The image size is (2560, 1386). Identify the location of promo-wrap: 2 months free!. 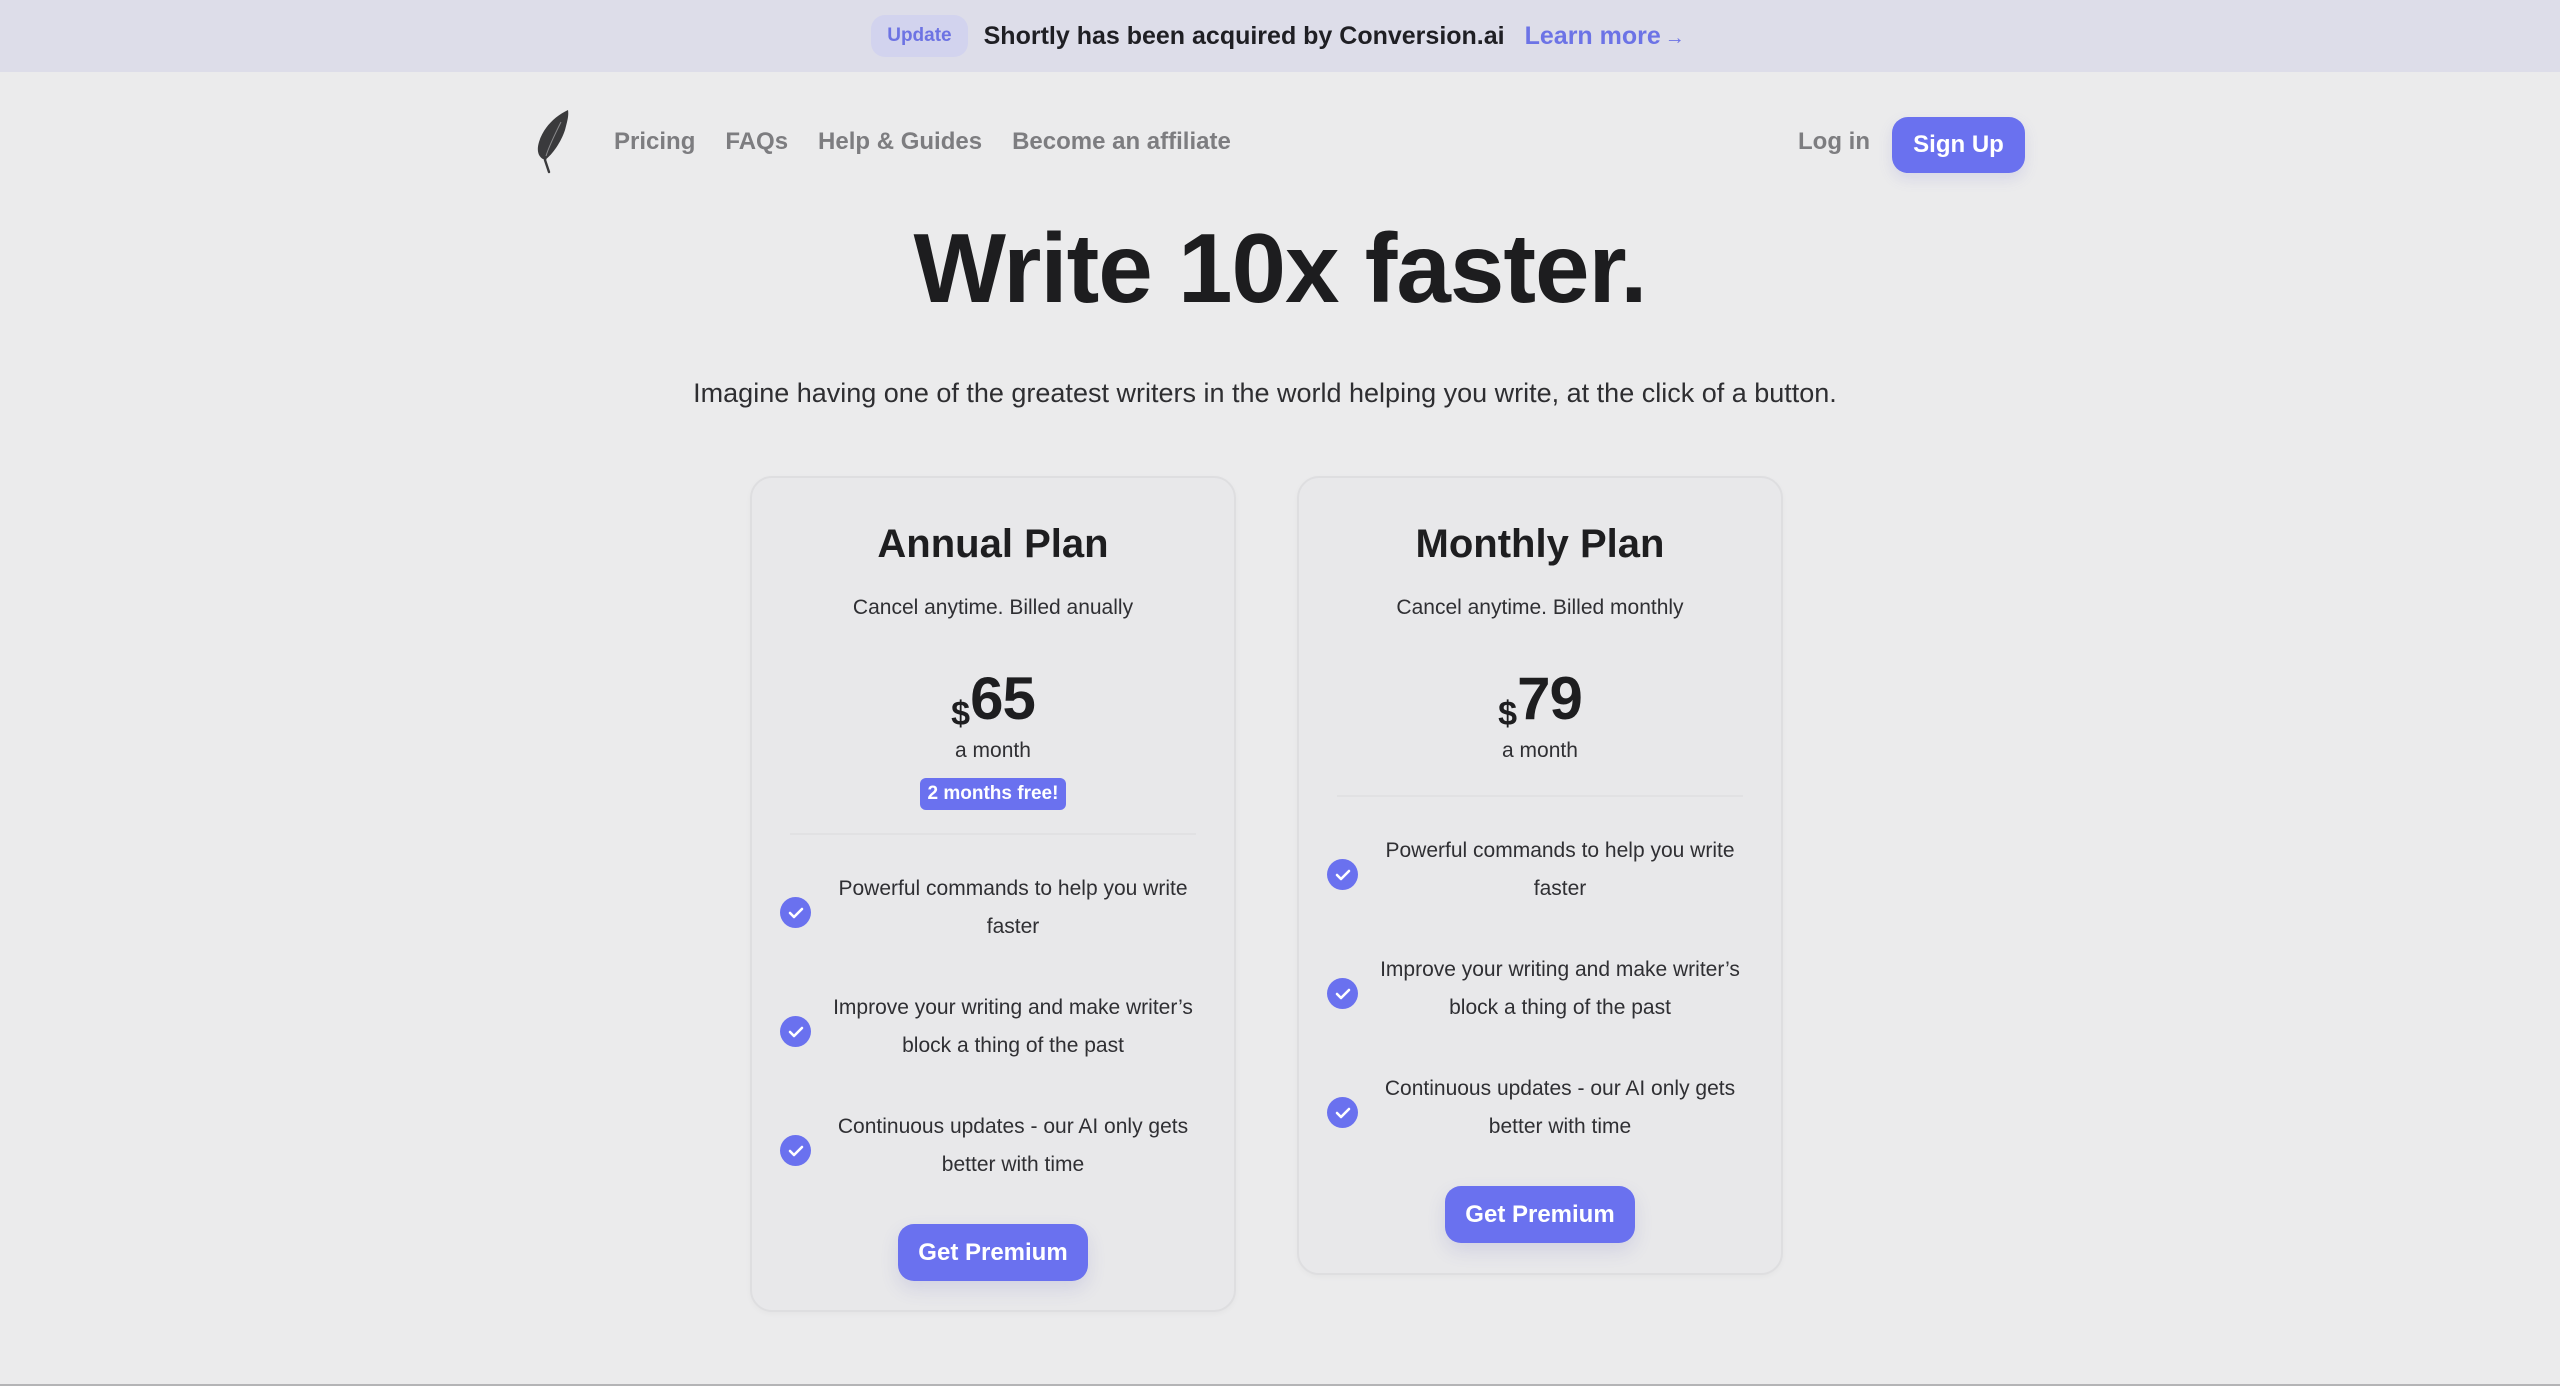
(993, 794).